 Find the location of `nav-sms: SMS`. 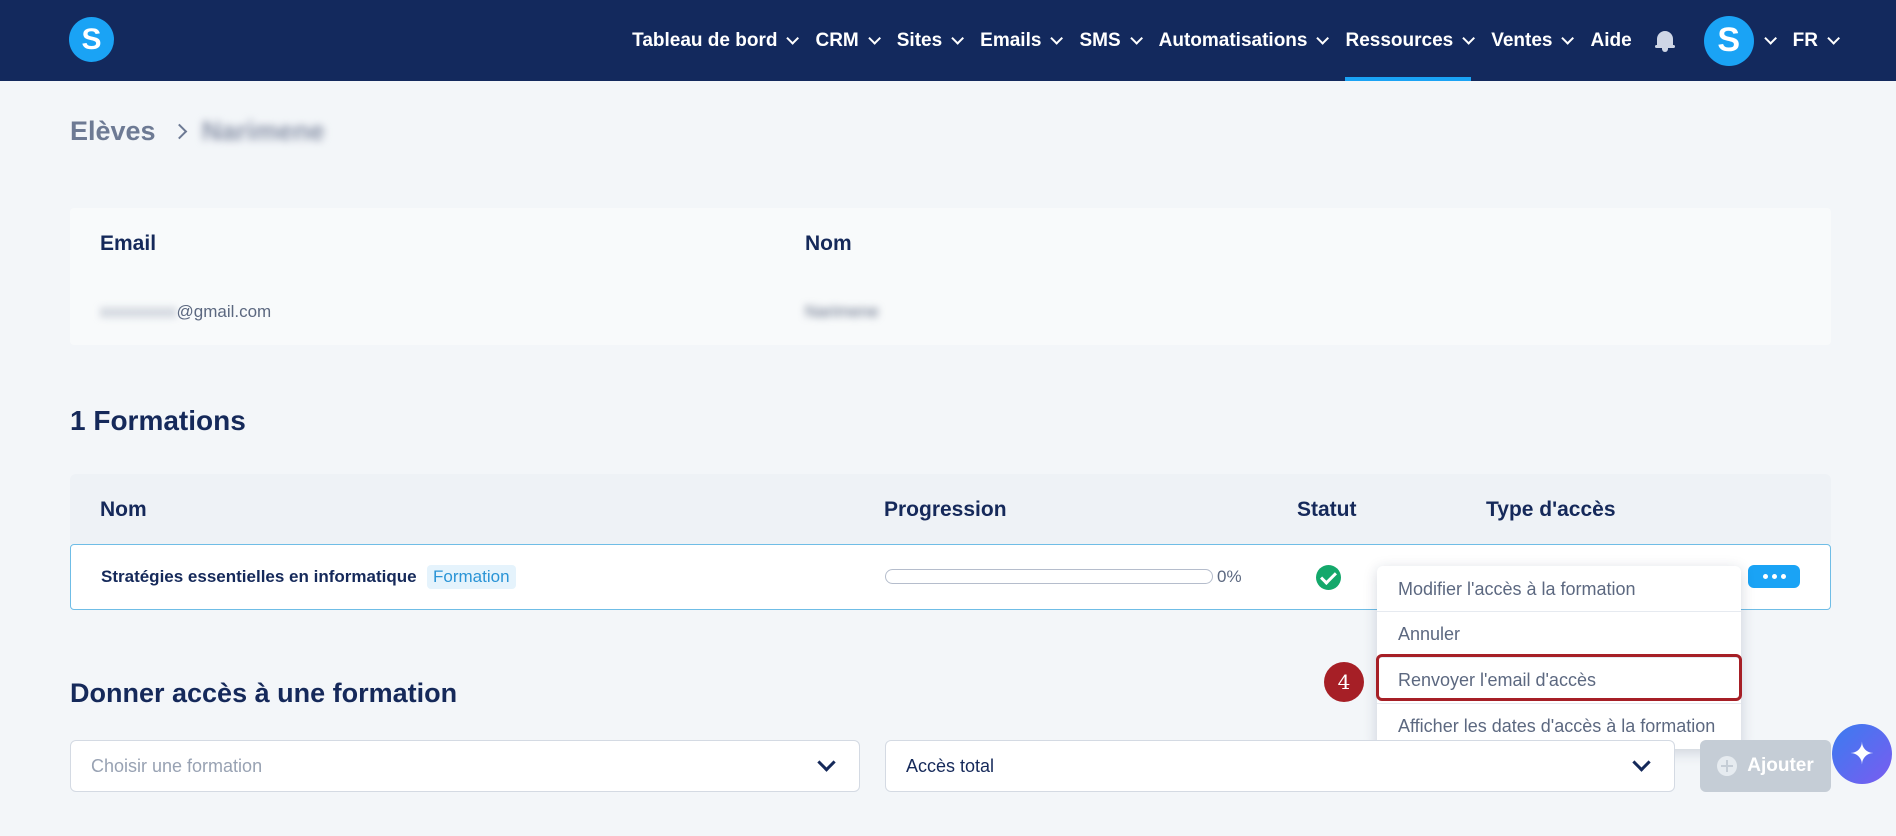

nav-sms: SMS is located at coordinates (1111, 40).